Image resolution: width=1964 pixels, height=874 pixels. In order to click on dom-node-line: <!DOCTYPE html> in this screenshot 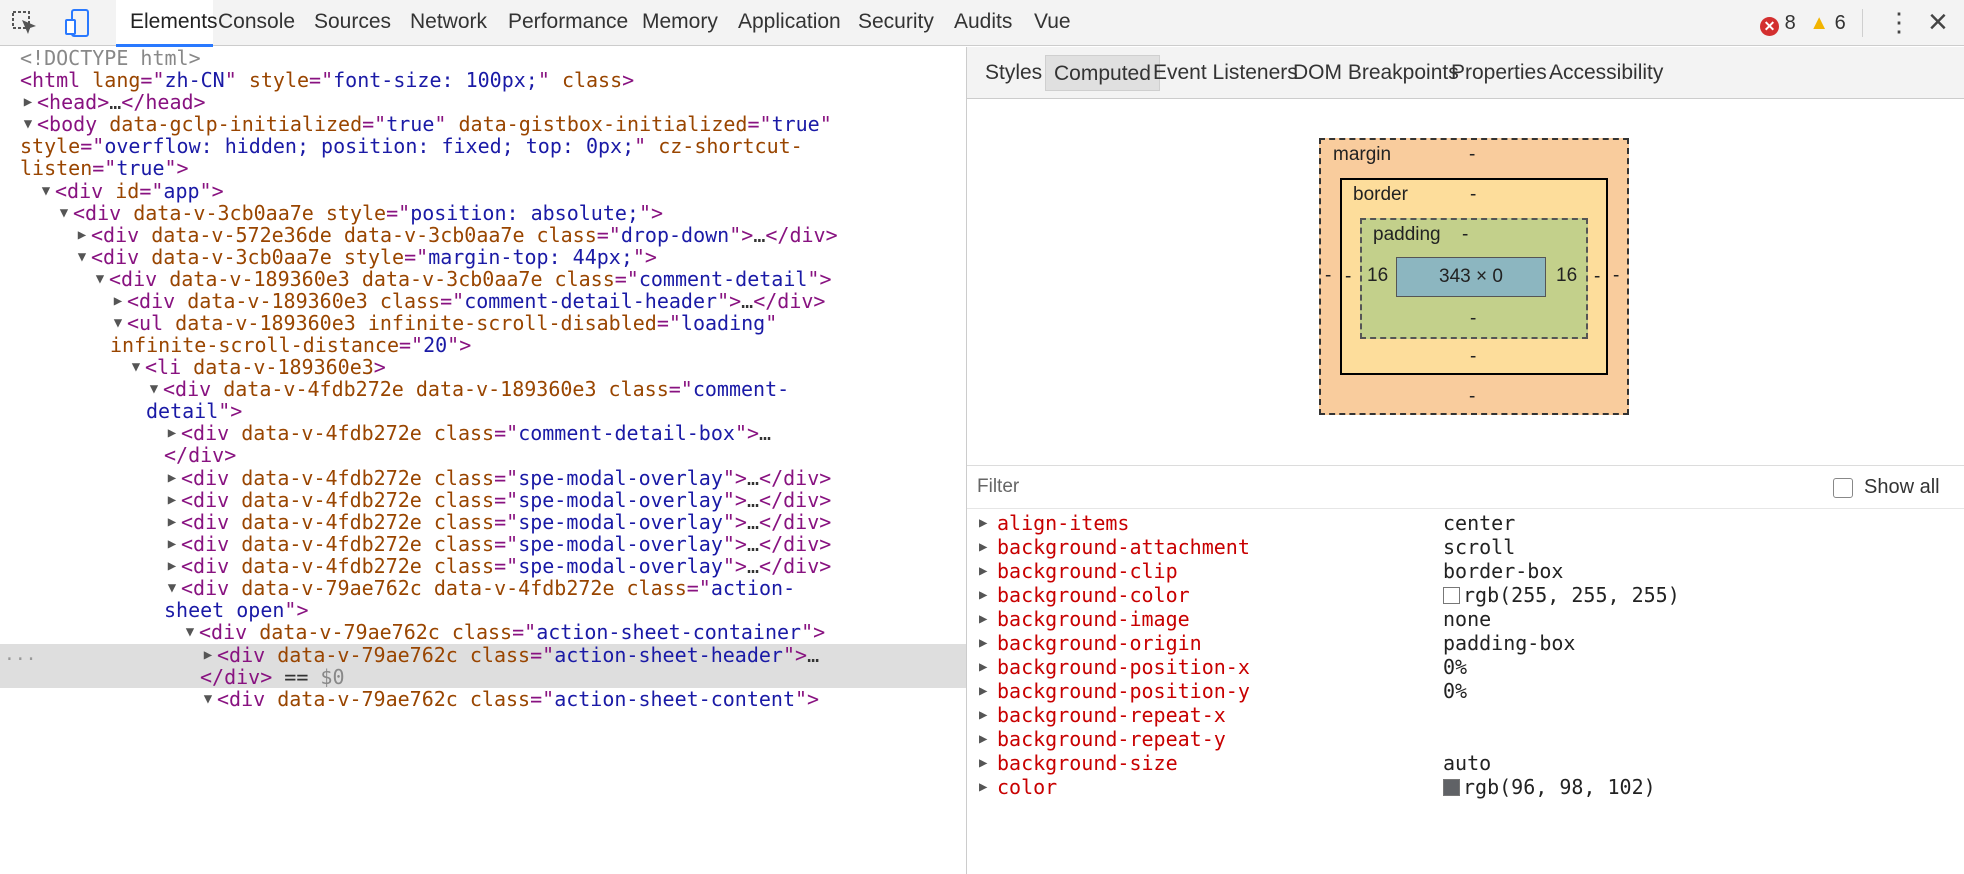, I will do `click(483, 58)`.